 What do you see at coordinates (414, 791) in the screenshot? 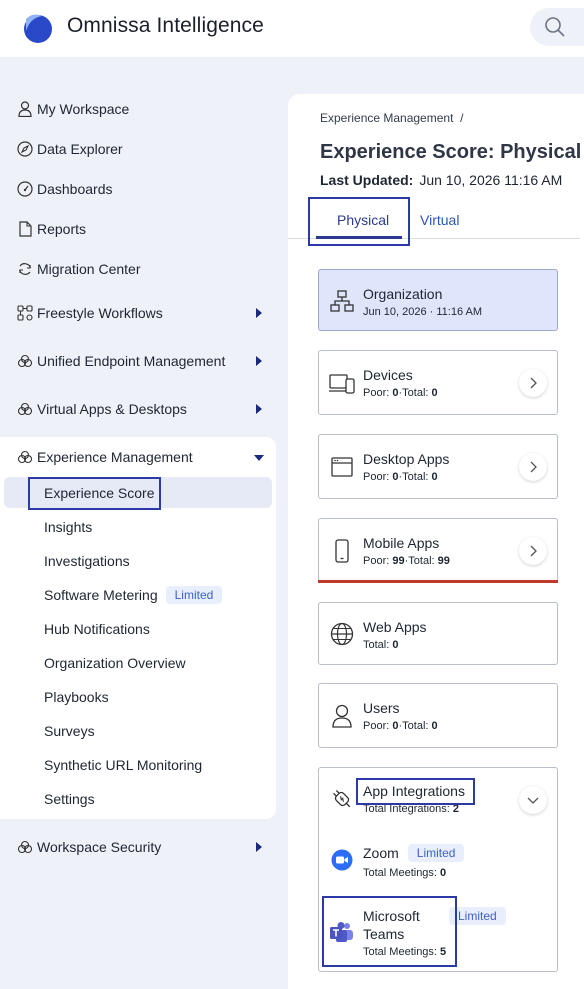
I see `card-title: App Integrations` at bounding box center [414, 791].